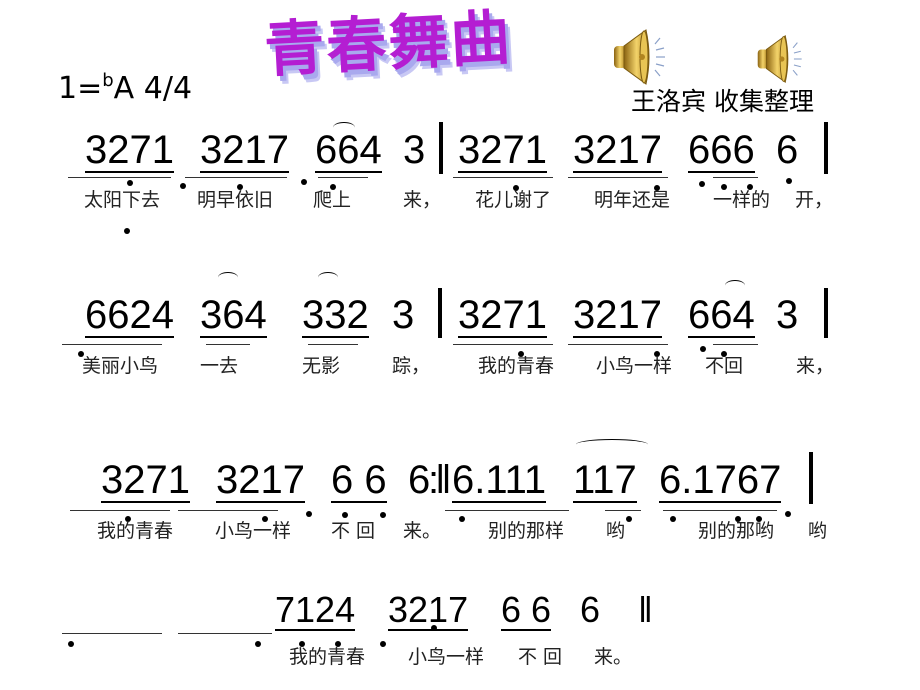 The height and width of the screenshot is (690, 920). What do you see at coordinates (722, 101) in the screenshot?
I see `arranger-credit: 王洛宾 收集整理` at bounding box center [722, 101].